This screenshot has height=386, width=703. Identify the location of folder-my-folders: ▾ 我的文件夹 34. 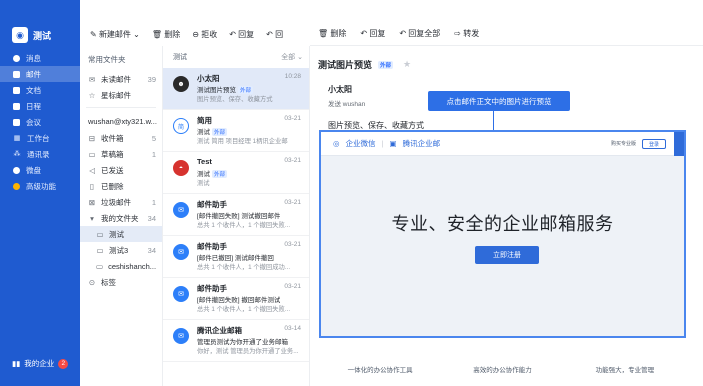
(121, 218).